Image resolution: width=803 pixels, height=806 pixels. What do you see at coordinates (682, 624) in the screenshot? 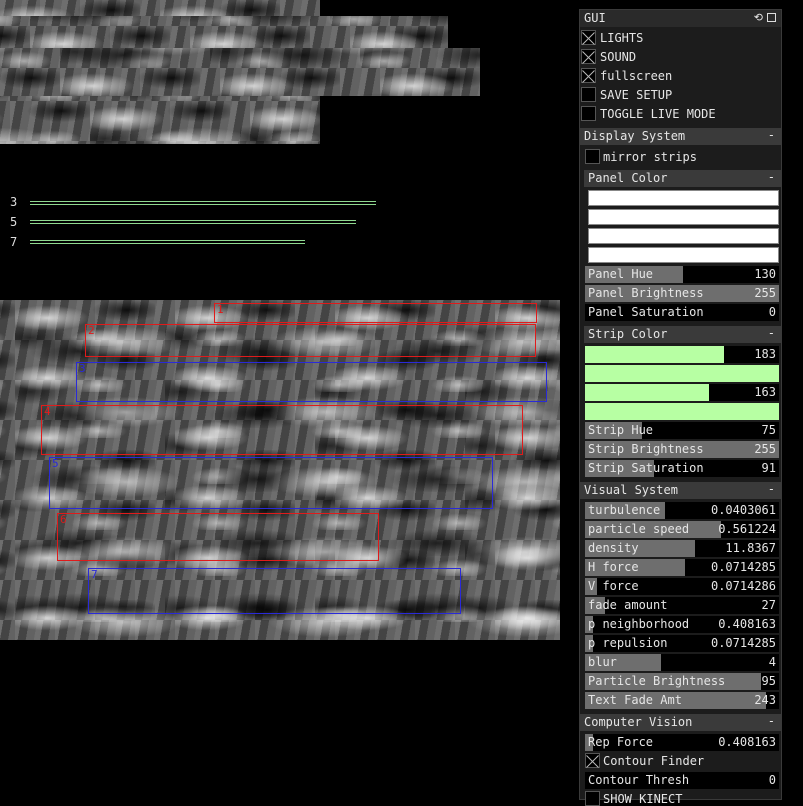
I see `p-neighborhood-slider: p neighborhood 0.408163` at bounding box center [682, 624].